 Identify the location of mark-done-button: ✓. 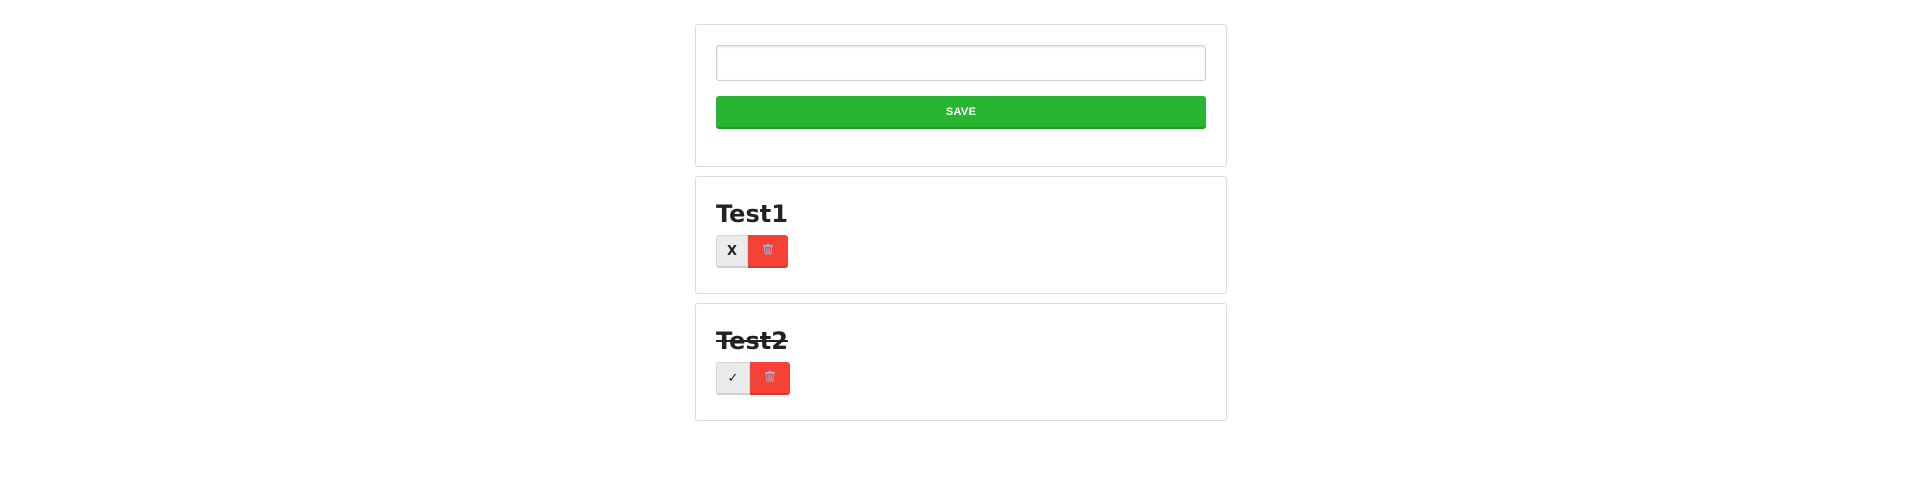
(733, 378).